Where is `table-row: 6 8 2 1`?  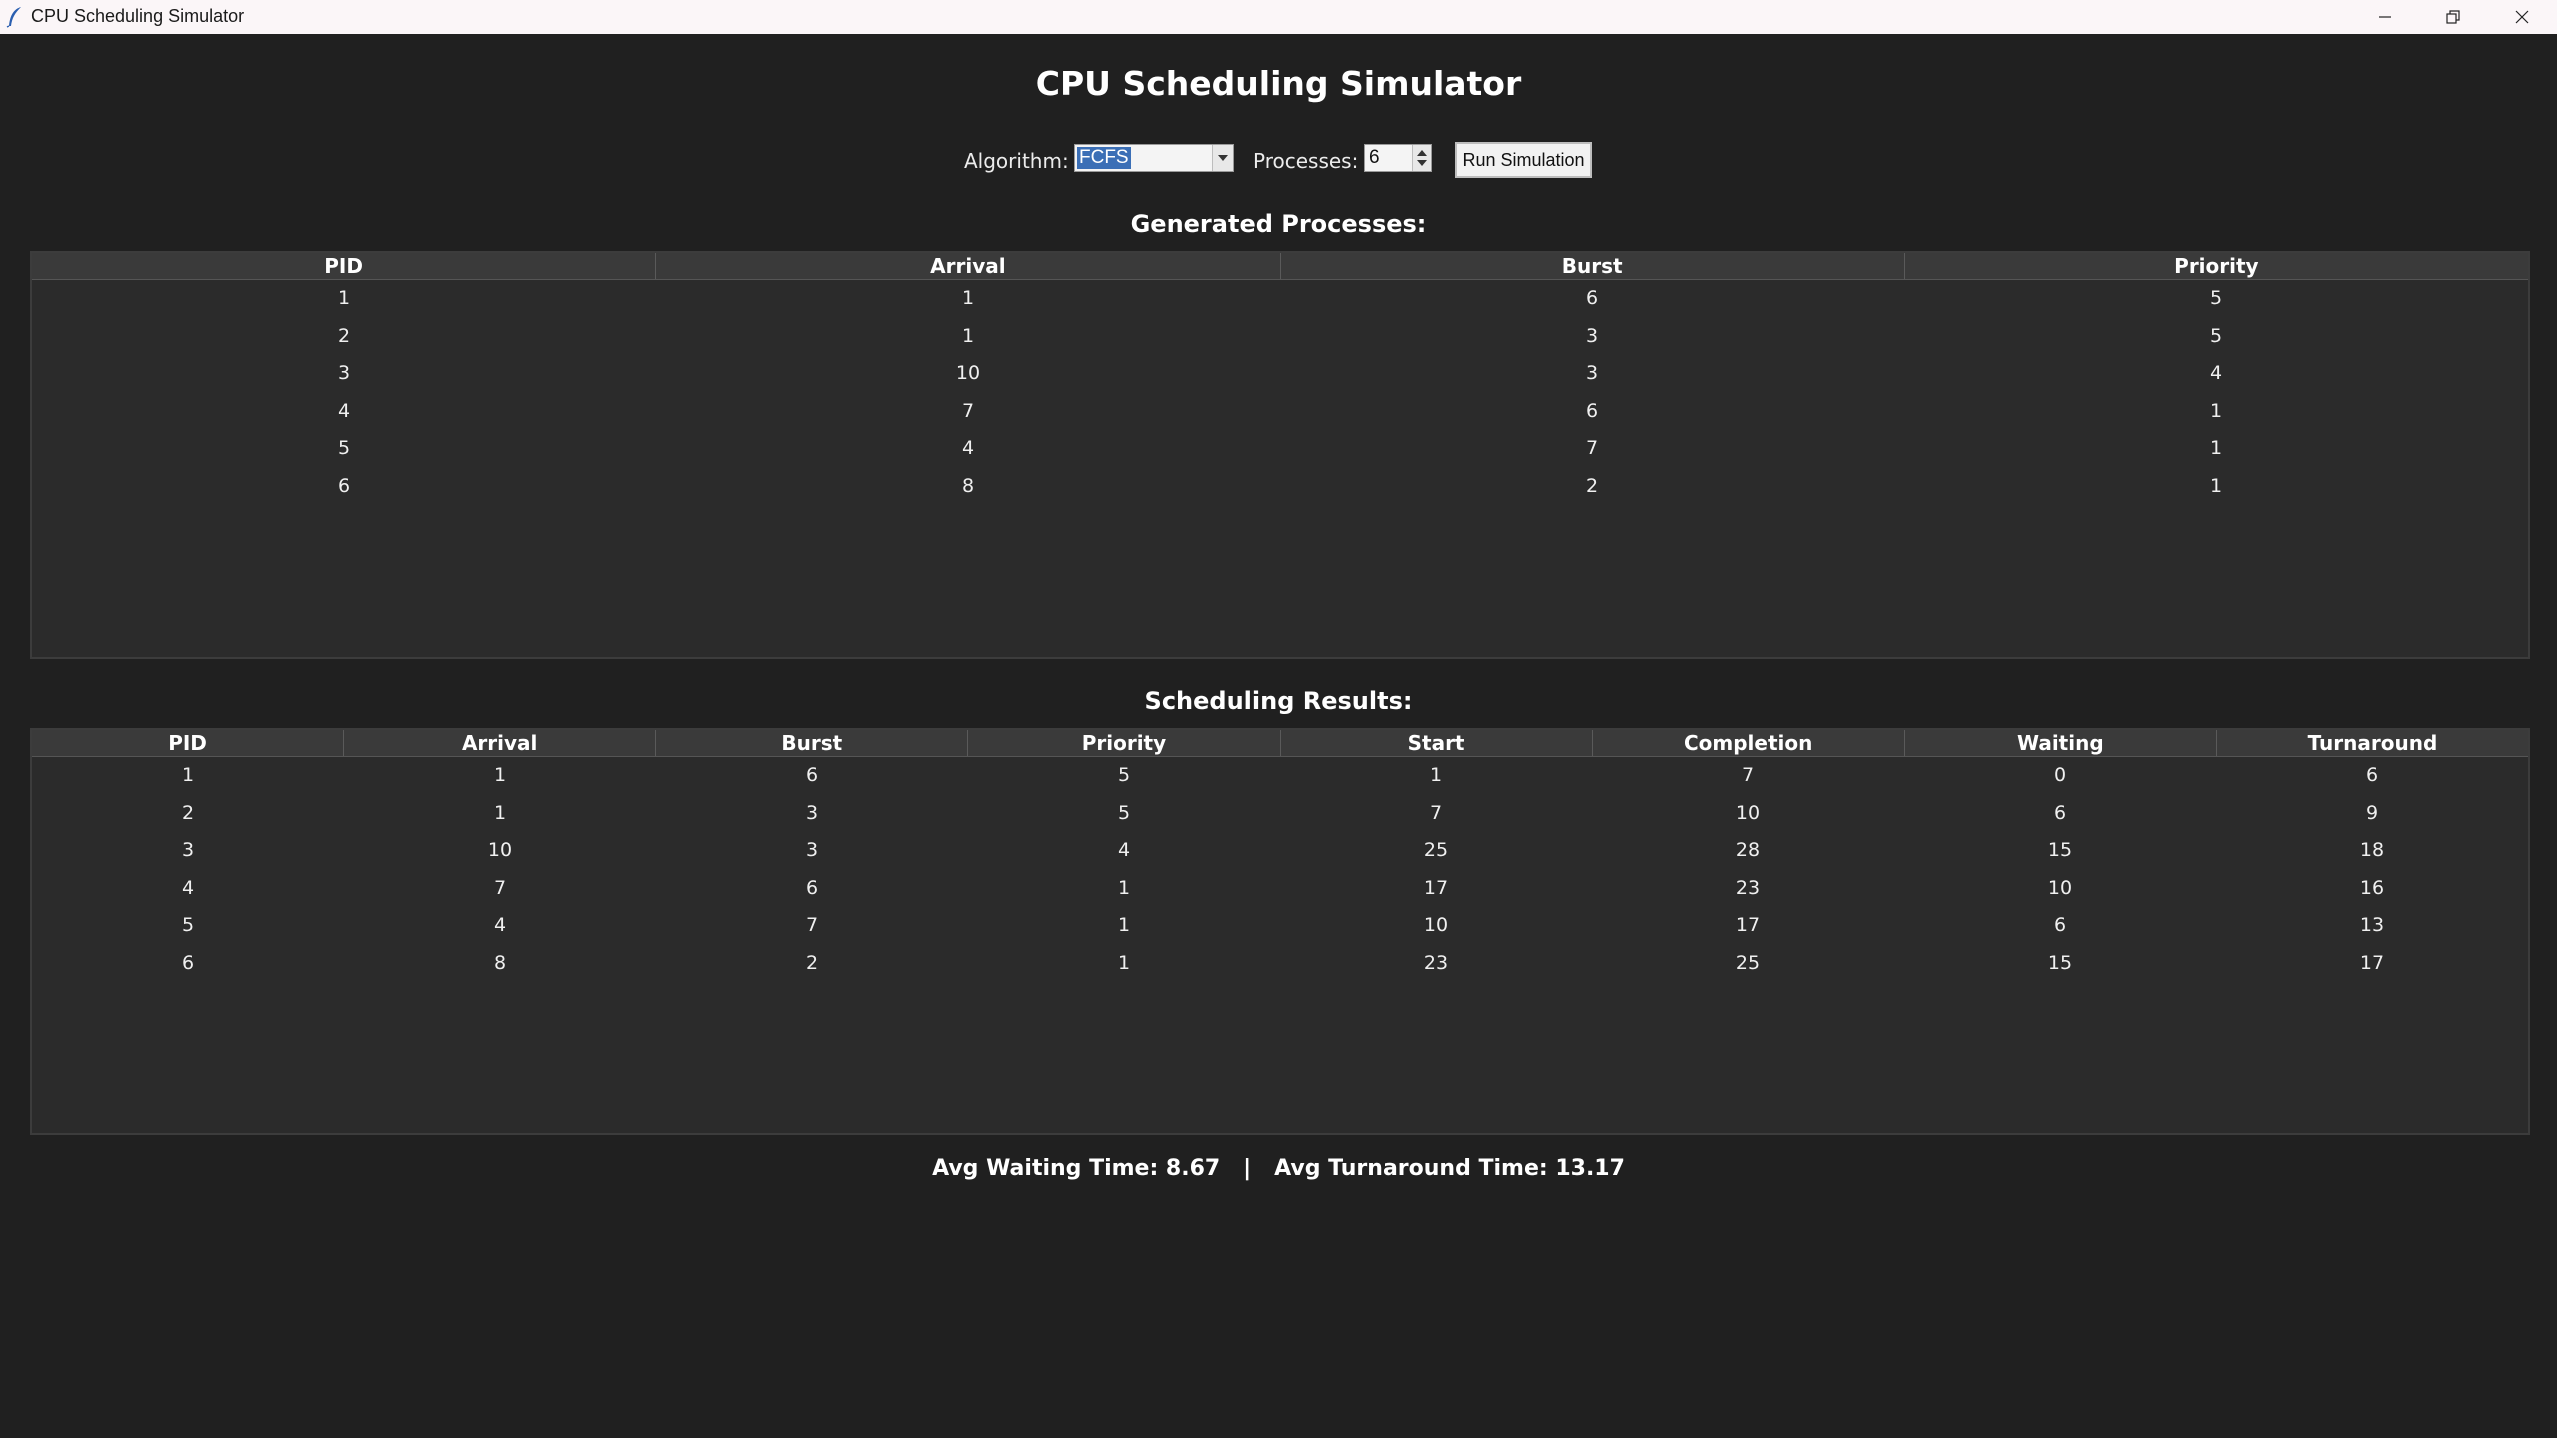
table-row: 6 8 2 1 is located at coordinates (1280, 487).